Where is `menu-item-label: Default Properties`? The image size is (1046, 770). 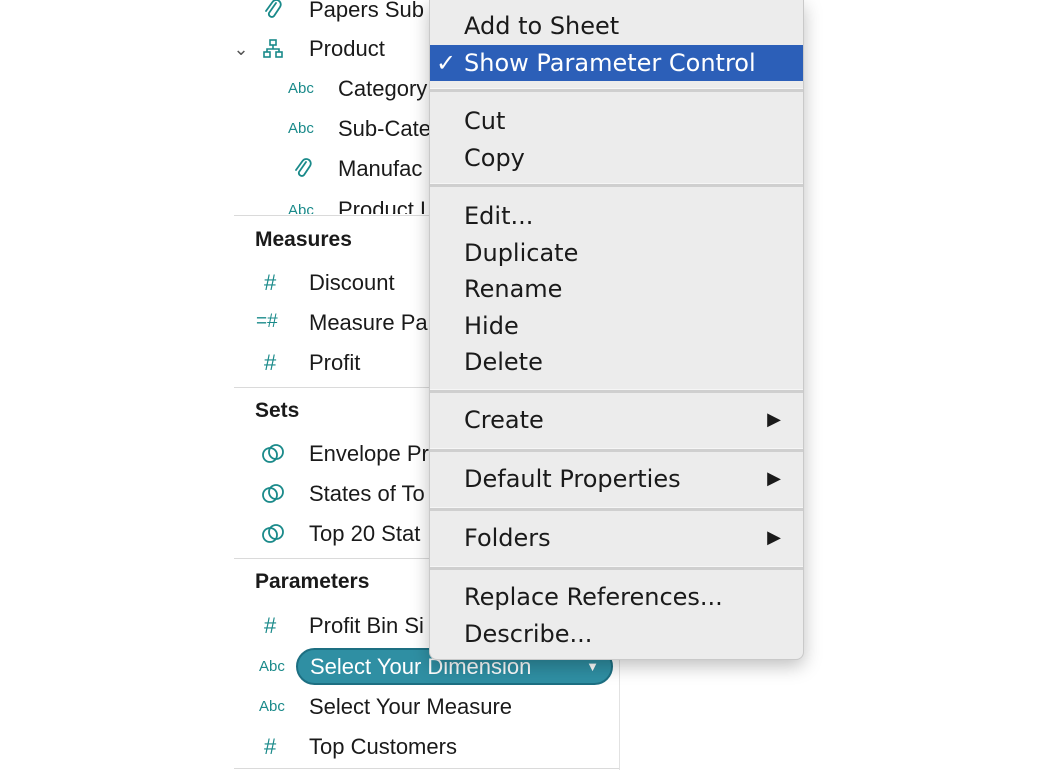
menu-item-label: Default Properties is located at coordinates (572, 479).